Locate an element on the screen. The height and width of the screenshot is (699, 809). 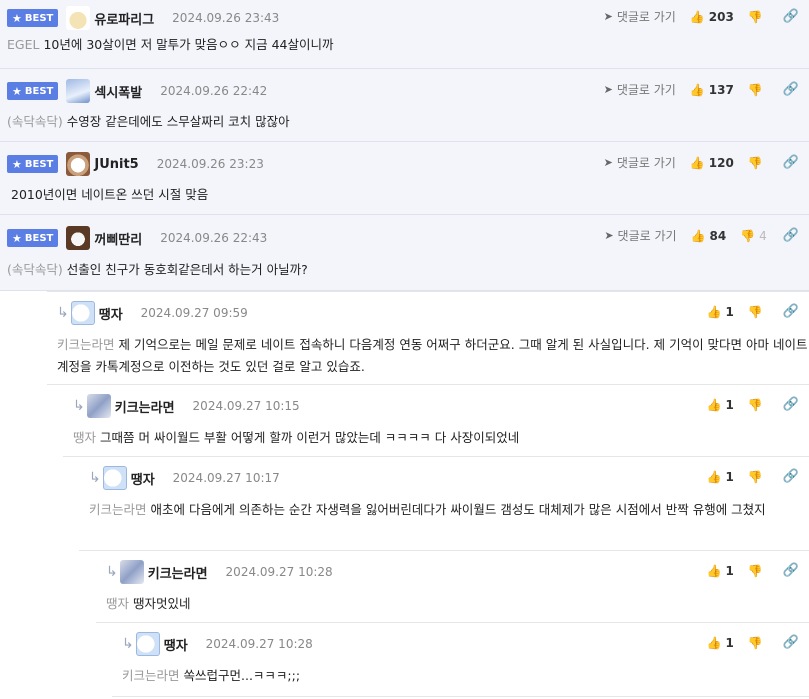
comment-actions: 👍 1 👎 🔗 is located at coordinates (753, 642).